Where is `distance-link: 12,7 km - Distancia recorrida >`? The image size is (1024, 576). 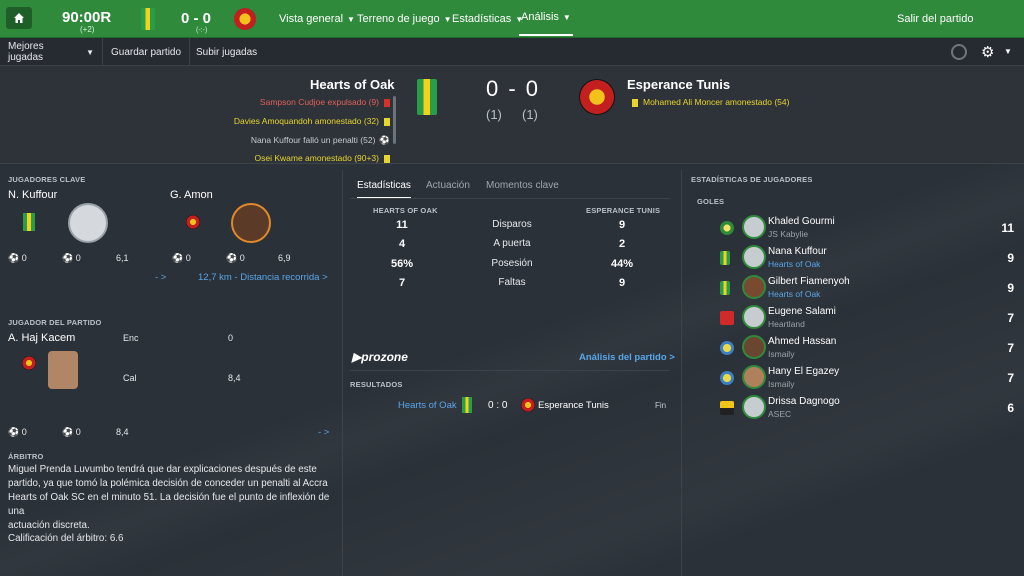
distance-link: 12,7 km - Distancia recorrida > is located at coordinates (263, 277).